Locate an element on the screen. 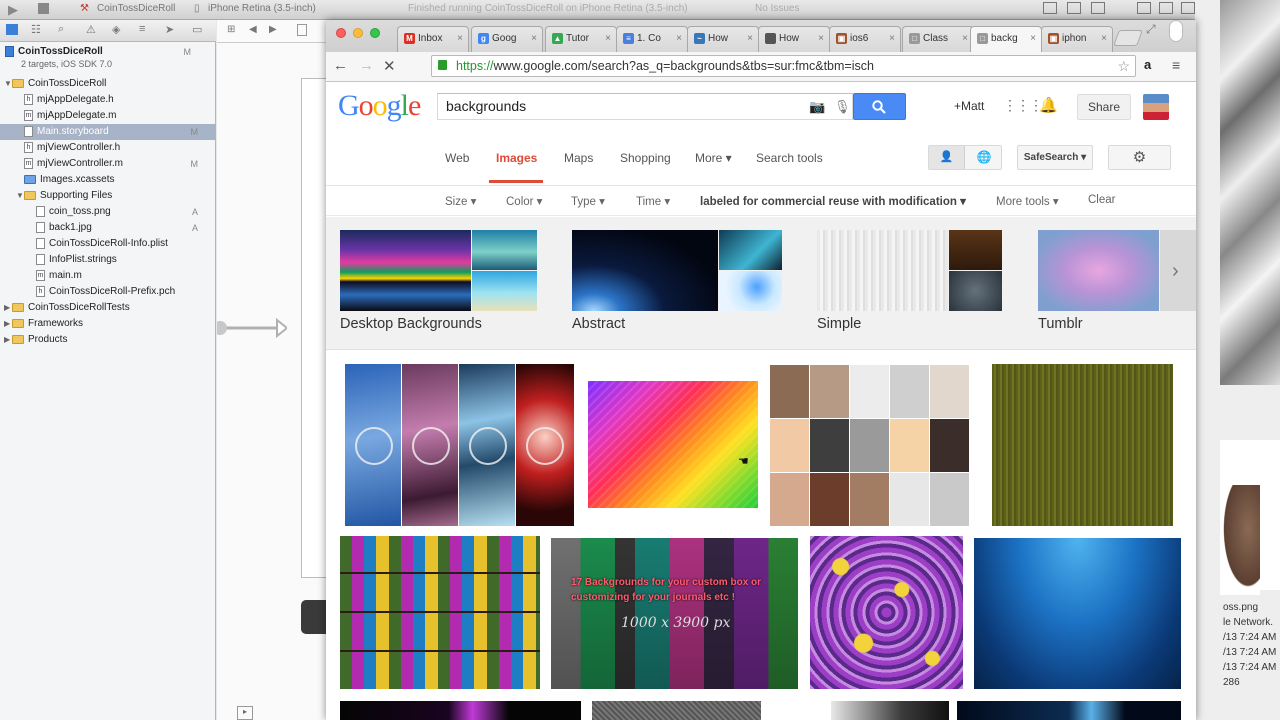 This screenshot has height=720, width=1280. file-tree-item: h mjAppDelegate.h is located at coordinates (108, 100).